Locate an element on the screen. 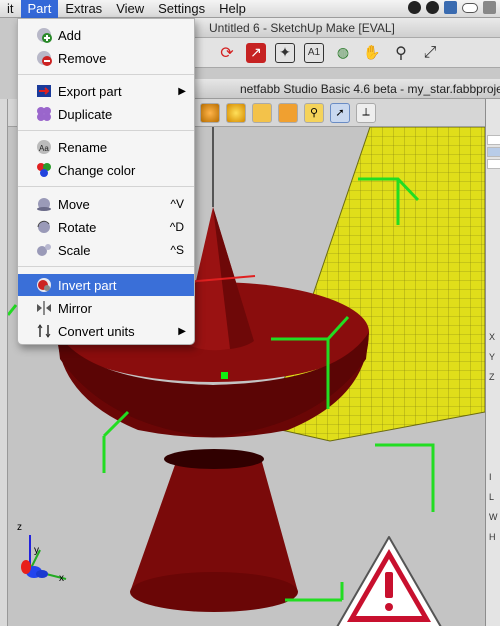 This screenshot has width=500, height=626. menu-item-label: Rename is located at coordinates (83, 147).